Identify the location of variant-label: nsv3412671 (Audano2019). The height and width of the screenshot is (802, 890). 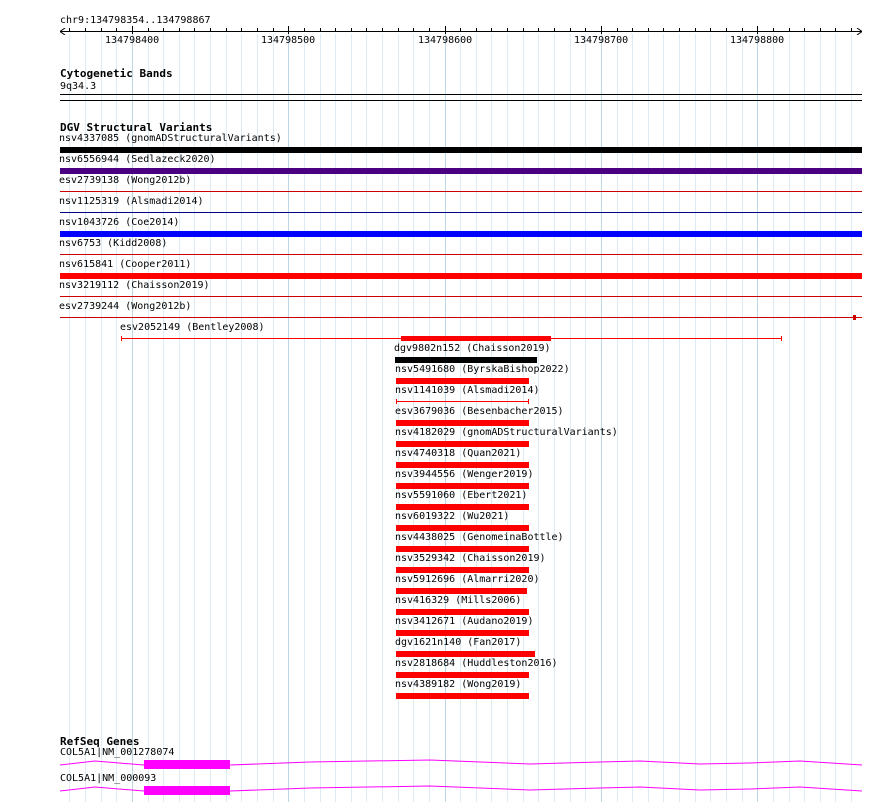
(464, 622).